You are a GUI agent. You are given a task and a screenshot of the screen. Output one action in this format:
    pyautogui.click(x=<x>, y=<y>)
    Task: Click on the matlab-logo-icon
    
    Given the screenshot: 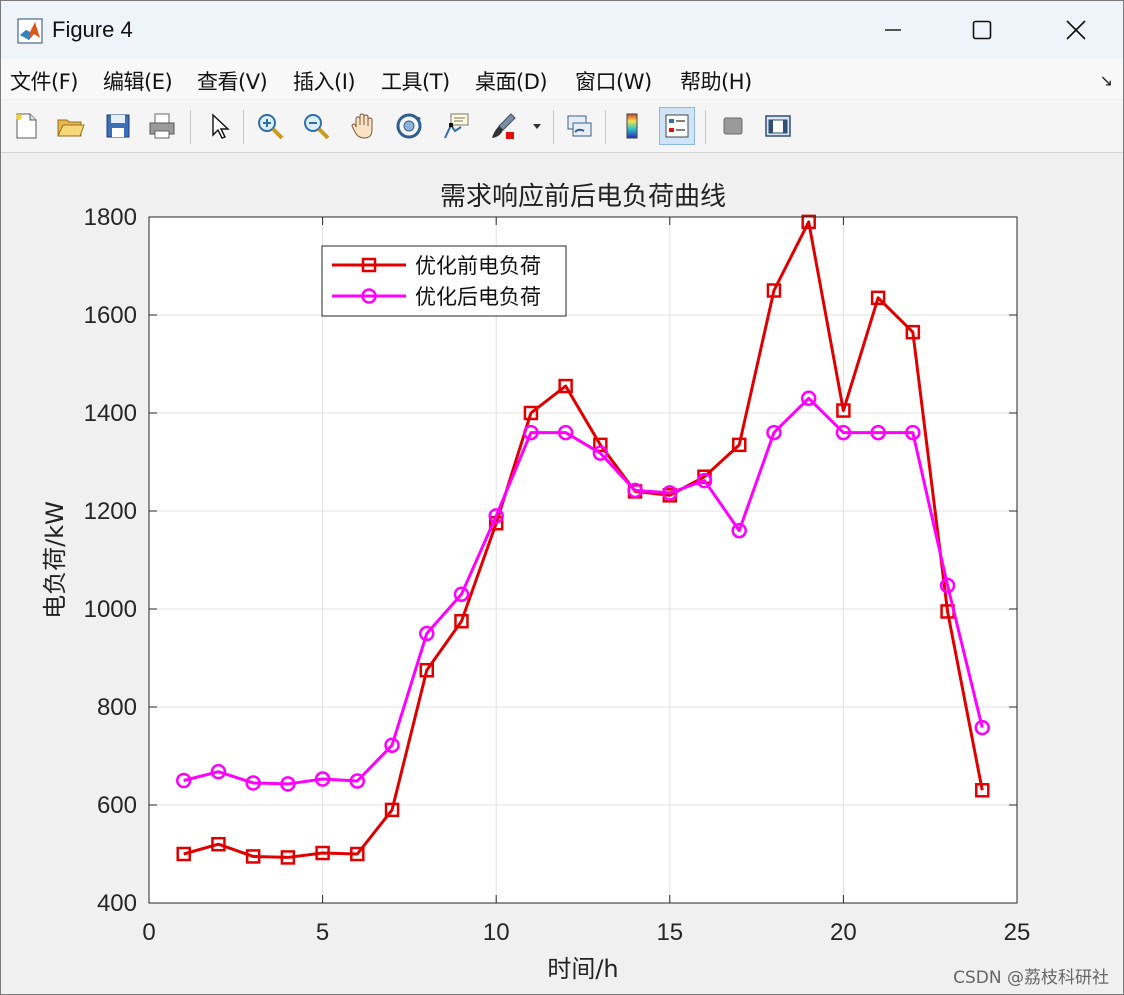 What is the action you would take?
    pyautogui.click(x=30, y=31)
    